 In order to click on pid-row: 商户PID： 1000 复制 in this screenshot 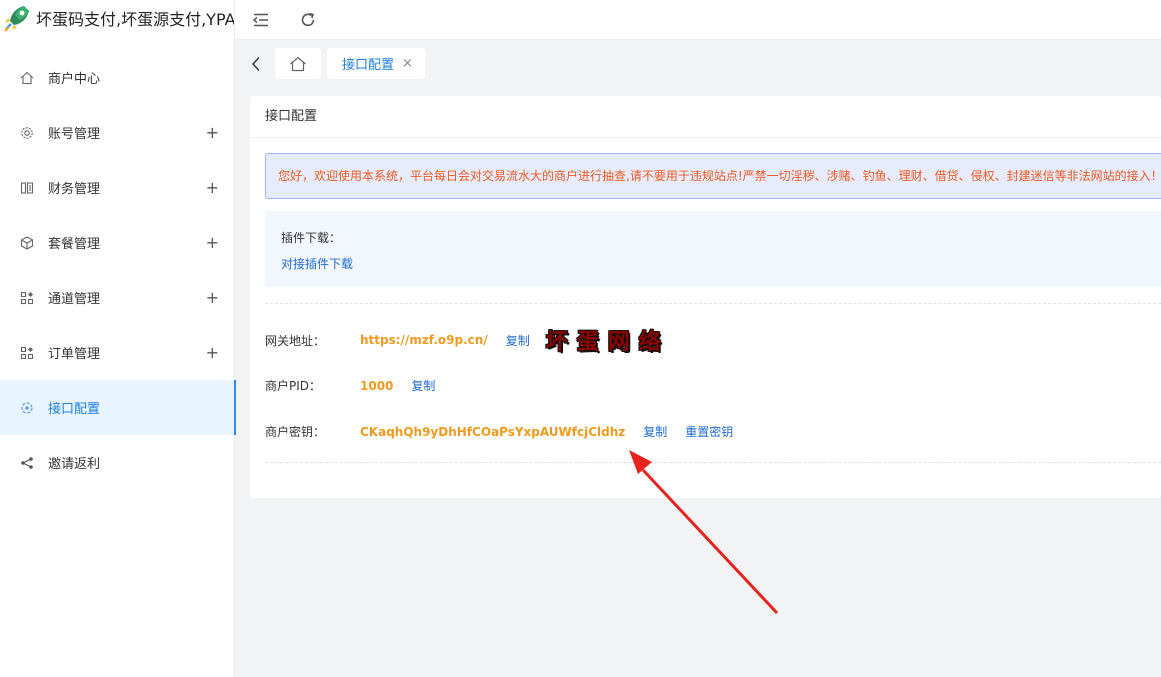, I will do `click(350, 385)`.